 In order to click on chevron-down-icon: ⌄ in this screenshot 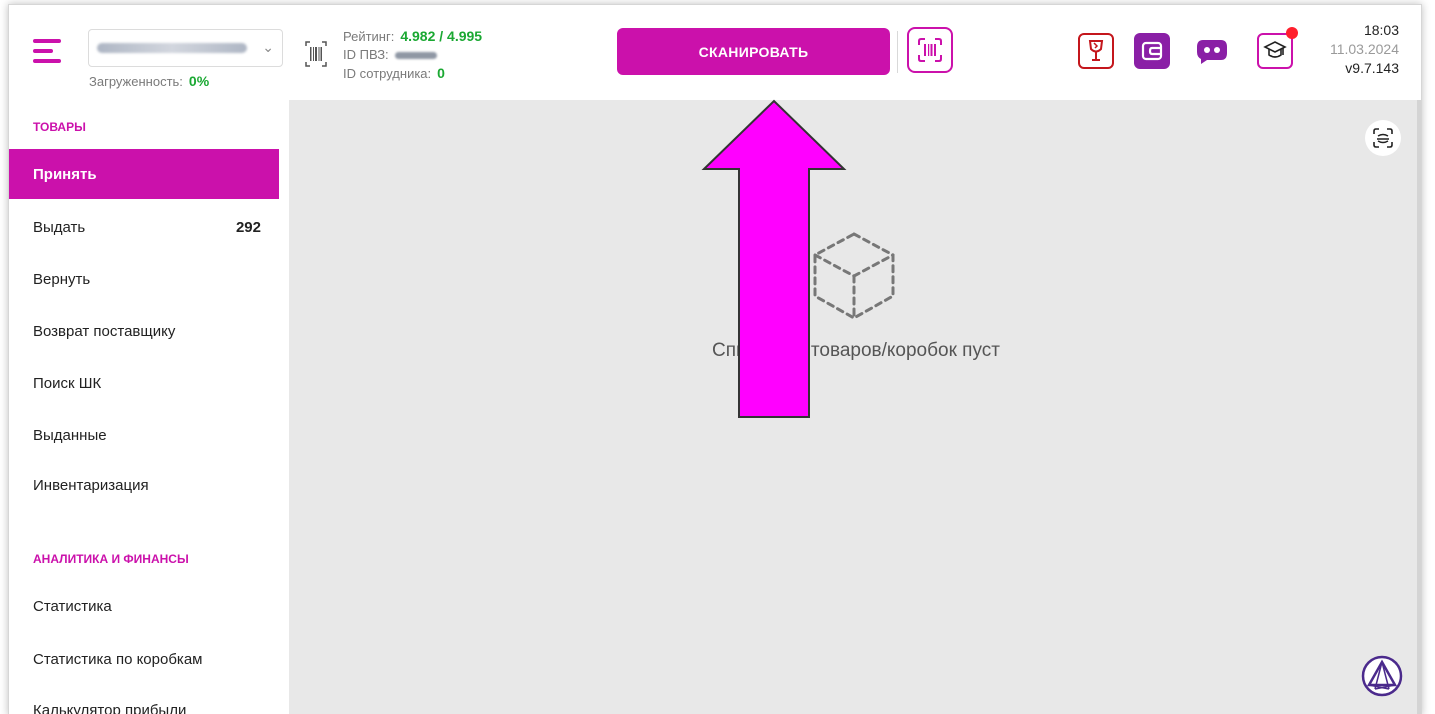, I will do `click(268, 47)`.